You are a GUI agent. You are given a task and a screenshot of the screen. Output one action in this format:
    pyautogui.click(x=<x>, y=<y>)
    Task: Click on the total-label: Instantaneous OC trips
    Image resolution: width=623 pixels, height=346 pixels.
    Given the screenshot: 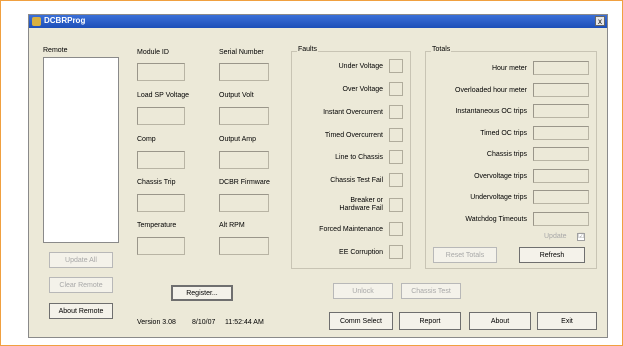 What is the action you would take?
    pyautogui.click(x=491, y=111)
    